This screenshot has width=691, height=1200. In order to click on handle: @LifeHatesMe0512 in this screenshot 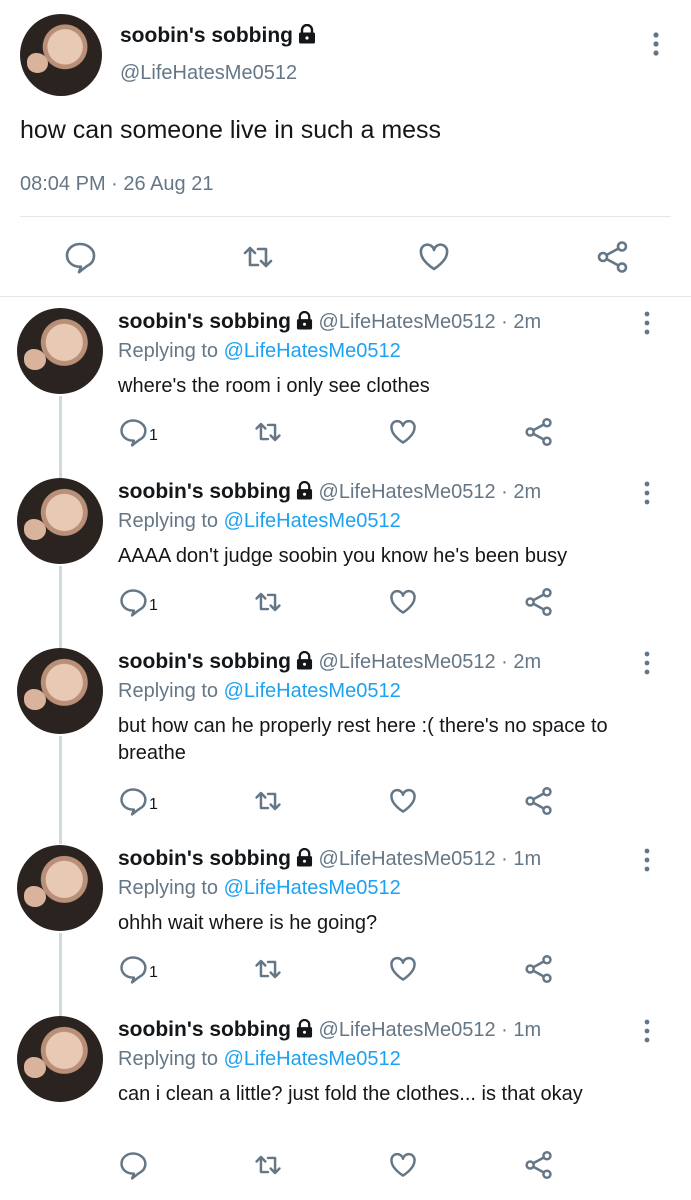, I will do `click(208, 73)`.